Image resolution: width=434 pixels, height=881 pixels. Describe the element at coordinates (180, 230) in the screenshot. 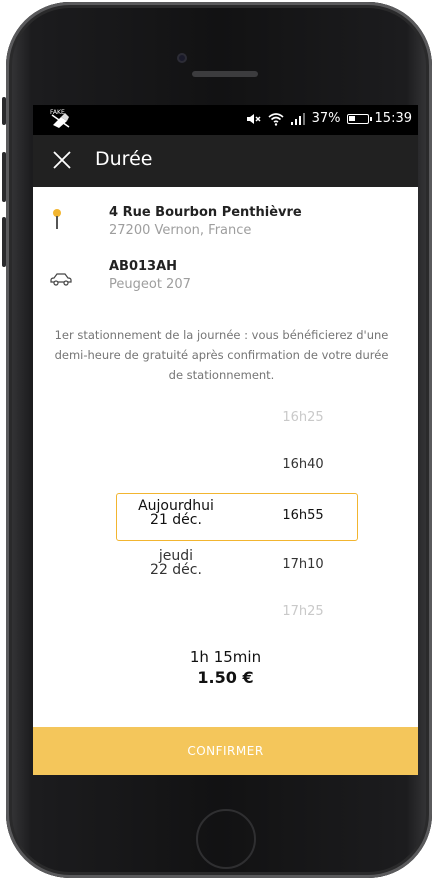

I see `address-line2: 27200 Vernon, France` at that location.